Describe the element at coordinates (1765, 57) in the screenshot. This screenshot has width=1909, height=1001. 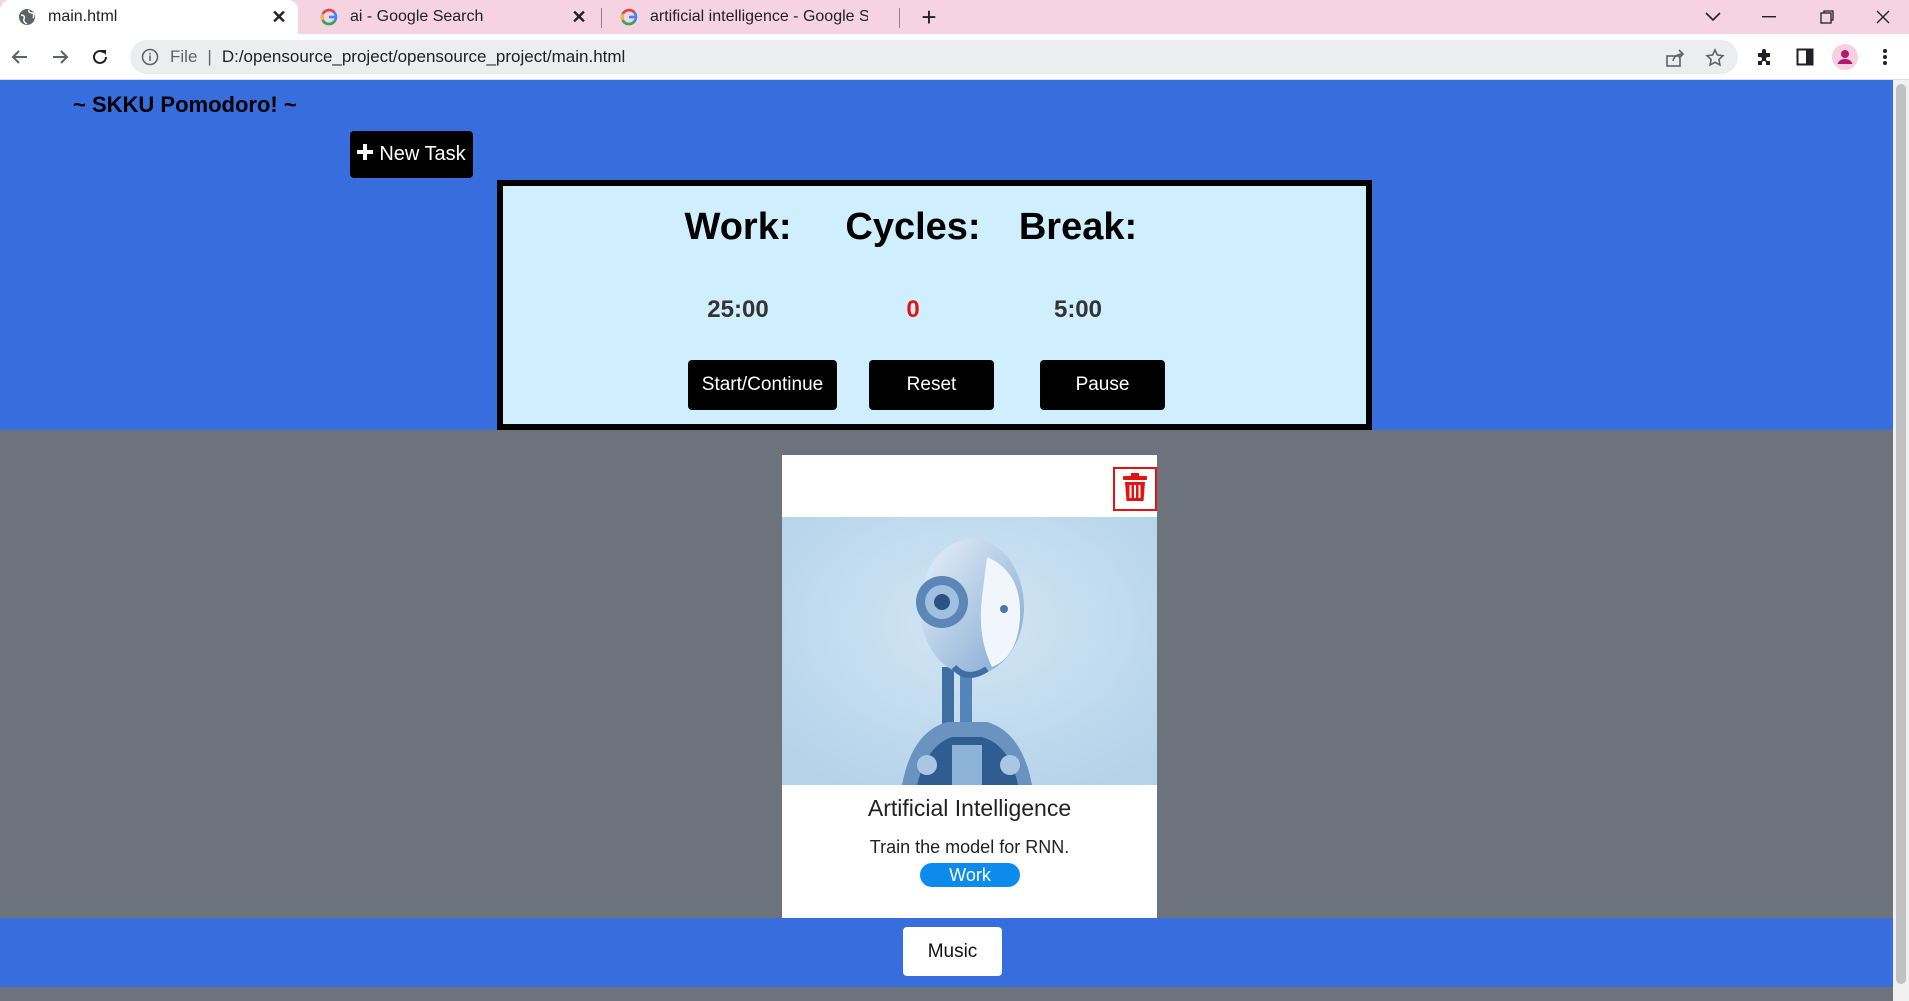
I see `extensions-icon` at that location.